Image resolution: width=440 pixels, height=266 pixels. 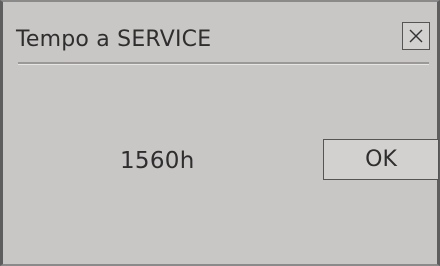 What do you see at coordinates (381, 159) in the screenshot?
I see `ok-button: OK` at bounding box center [381, 159].